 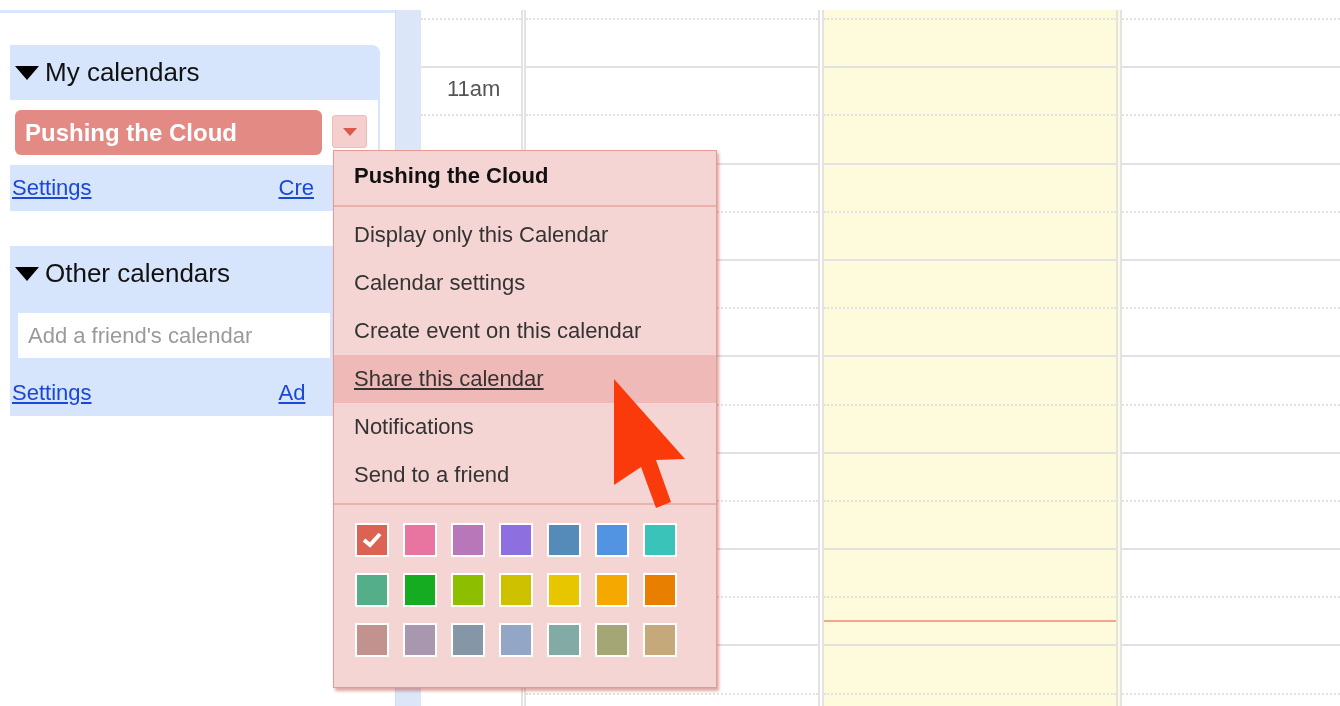 I want to click on section-title: My calendars, so click(x=122, y=72).